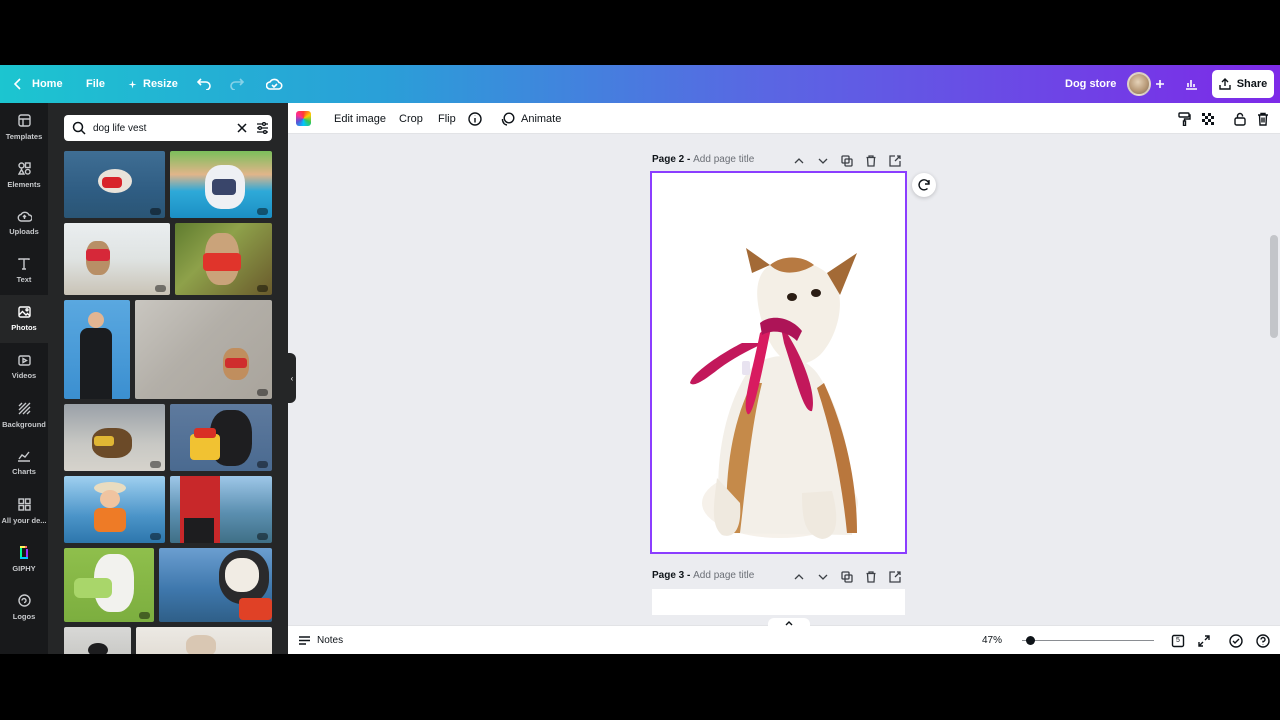  I want to click on zoom-level: 47%, so click(992, 640).